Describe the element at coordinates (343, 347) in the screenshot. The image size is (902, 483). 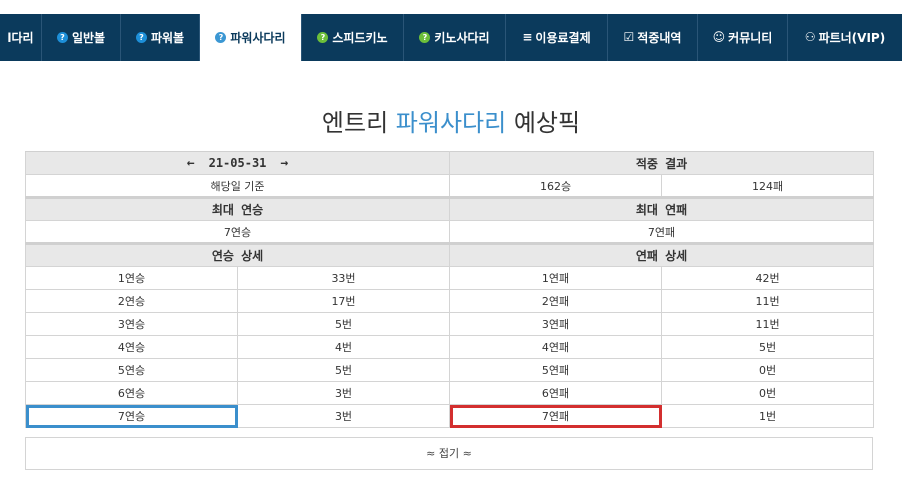
I see `win-streak-count: 4번` at that location.